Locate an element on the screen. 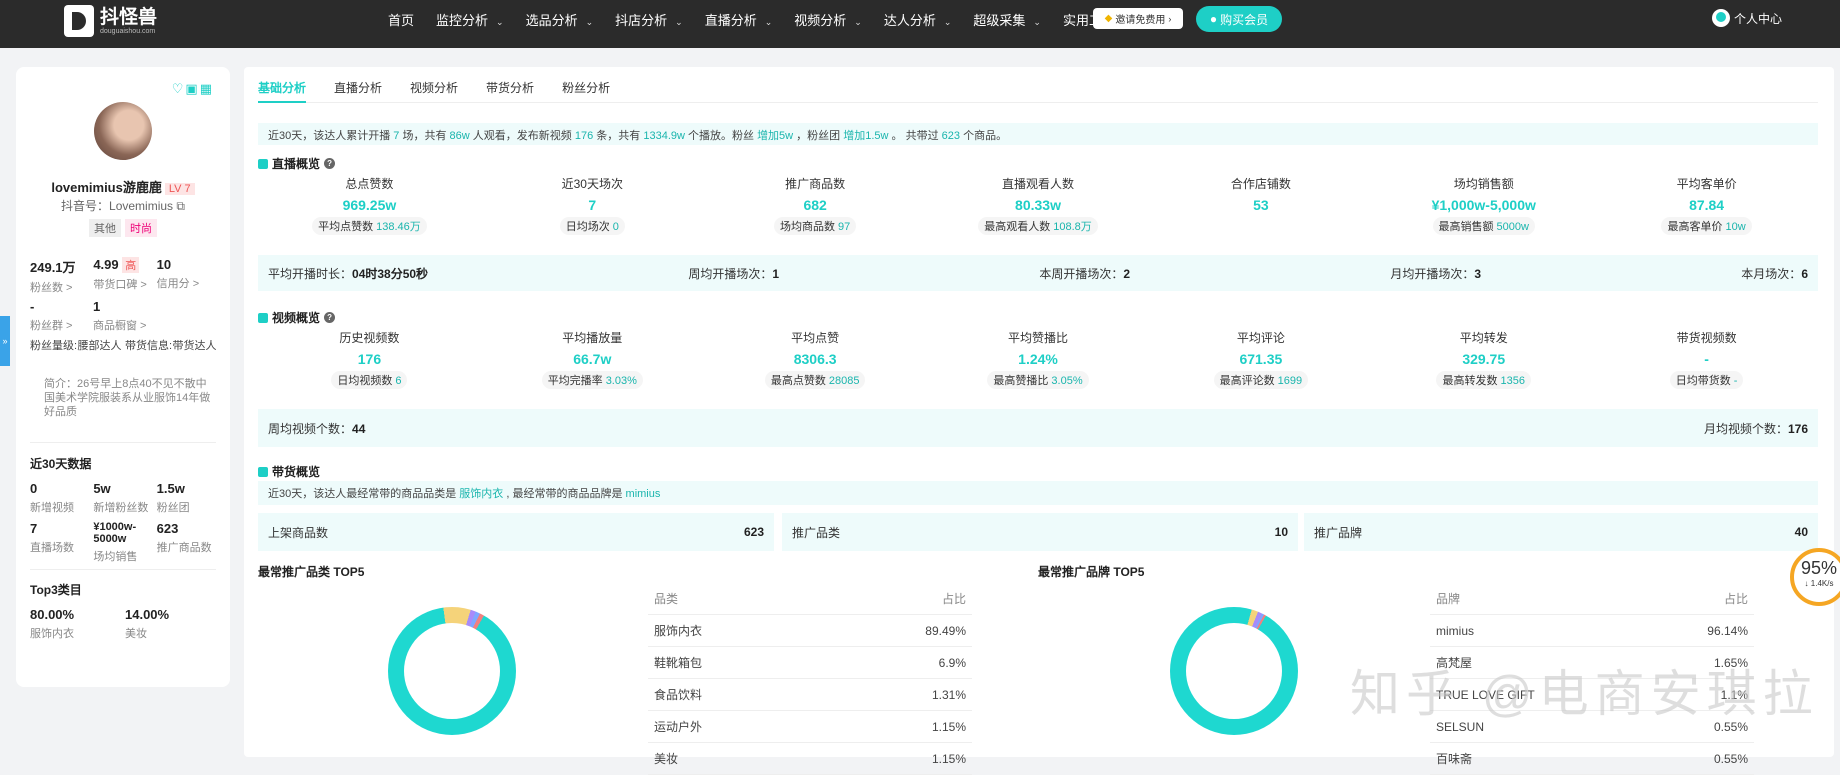 This screenshot has width=1840, height=775. fan-level-value: 腰部达人 is located at coordinates (99, 346).